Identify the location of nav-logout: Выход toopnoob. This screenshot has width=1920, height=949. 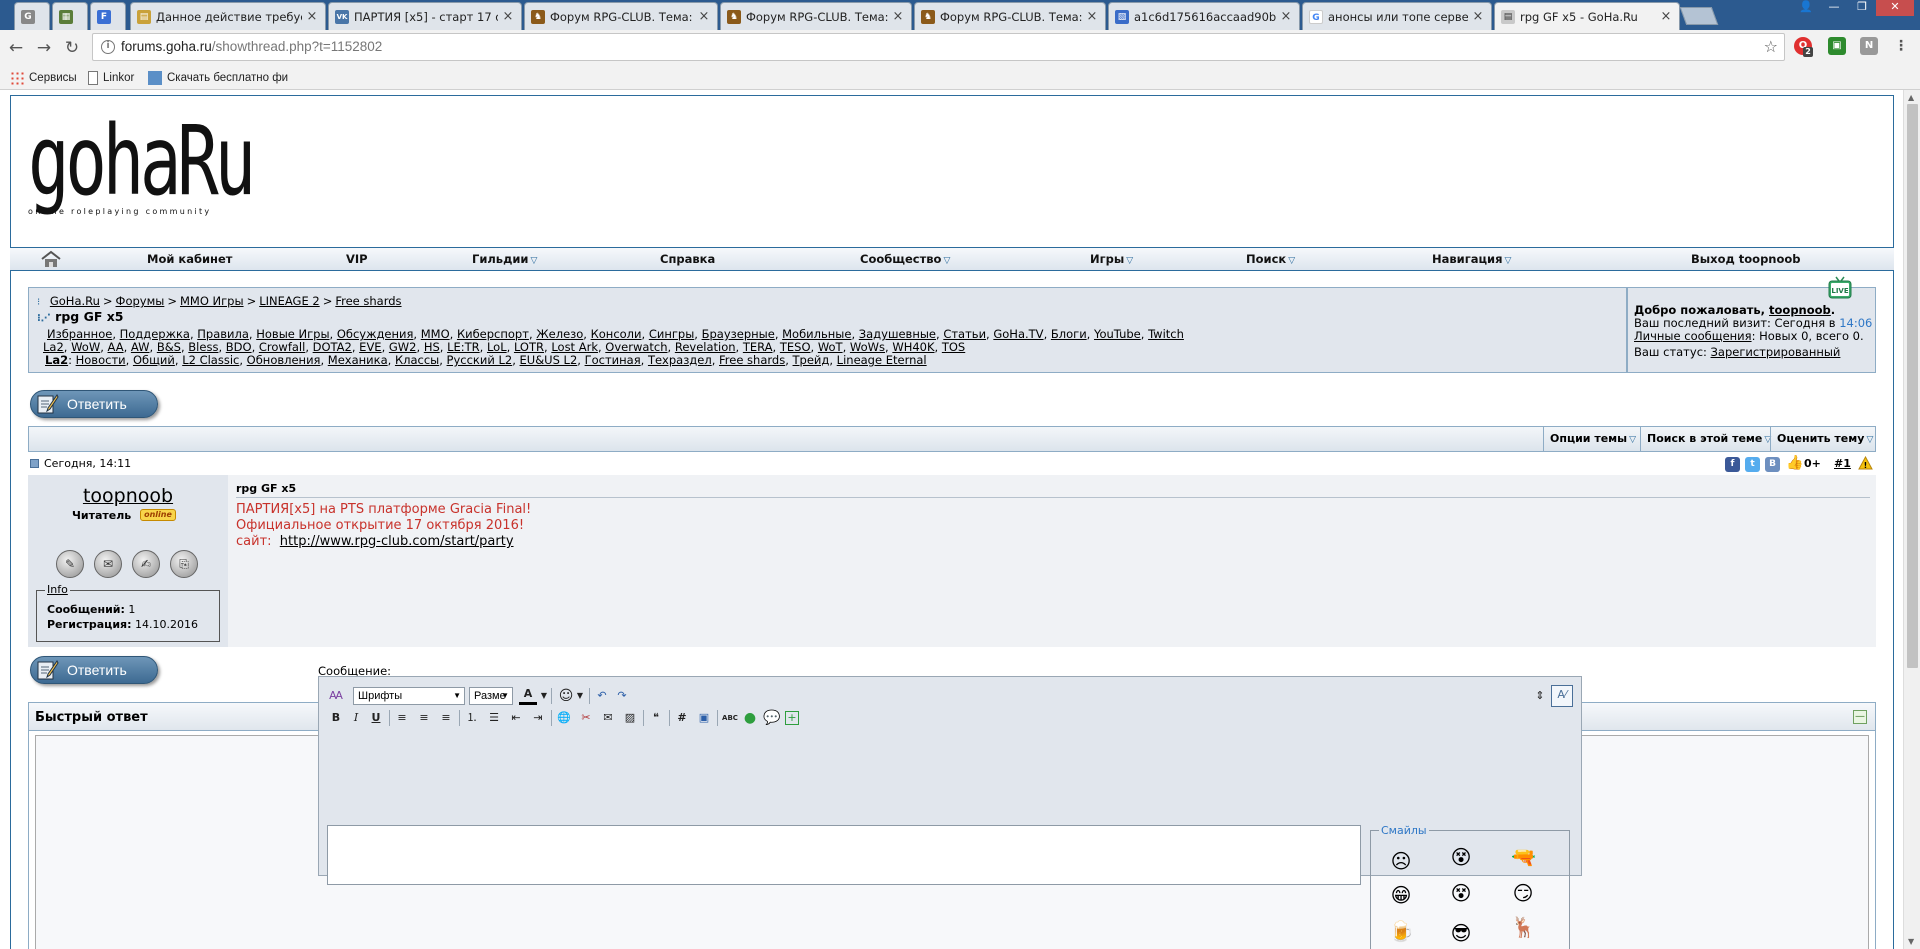
(1746, 259).